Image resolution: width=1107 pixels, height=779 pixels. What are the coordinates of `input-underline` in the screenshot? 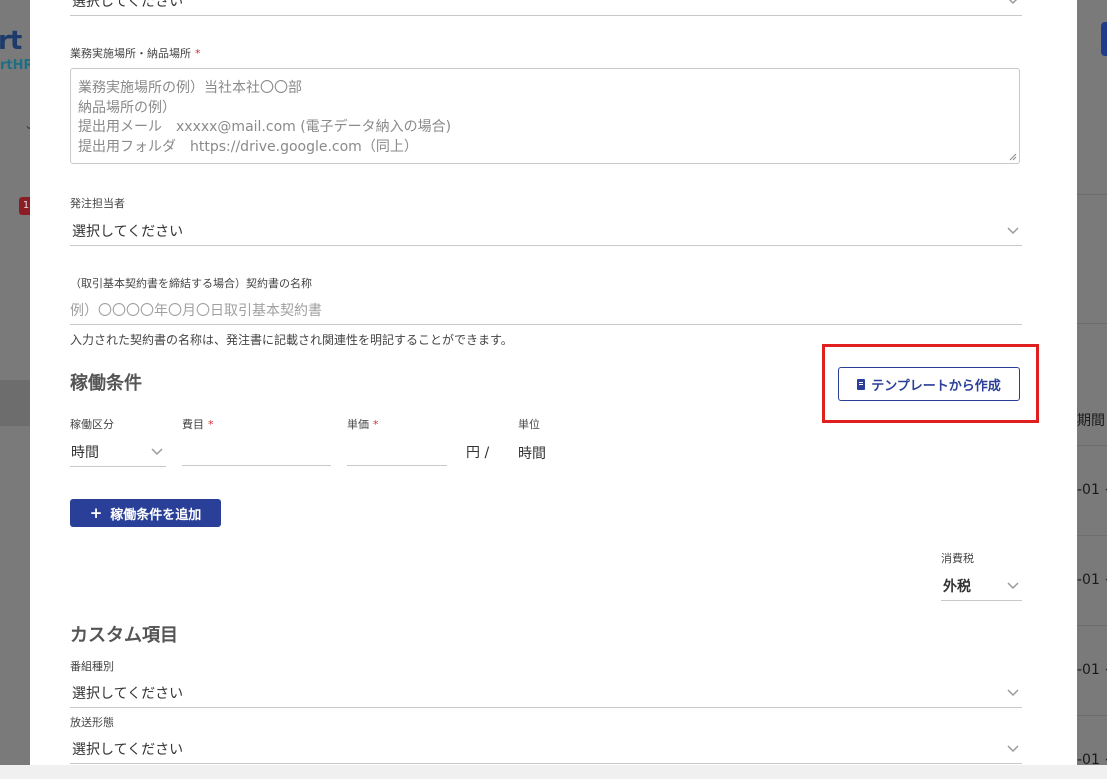 It's located at (546, 324).